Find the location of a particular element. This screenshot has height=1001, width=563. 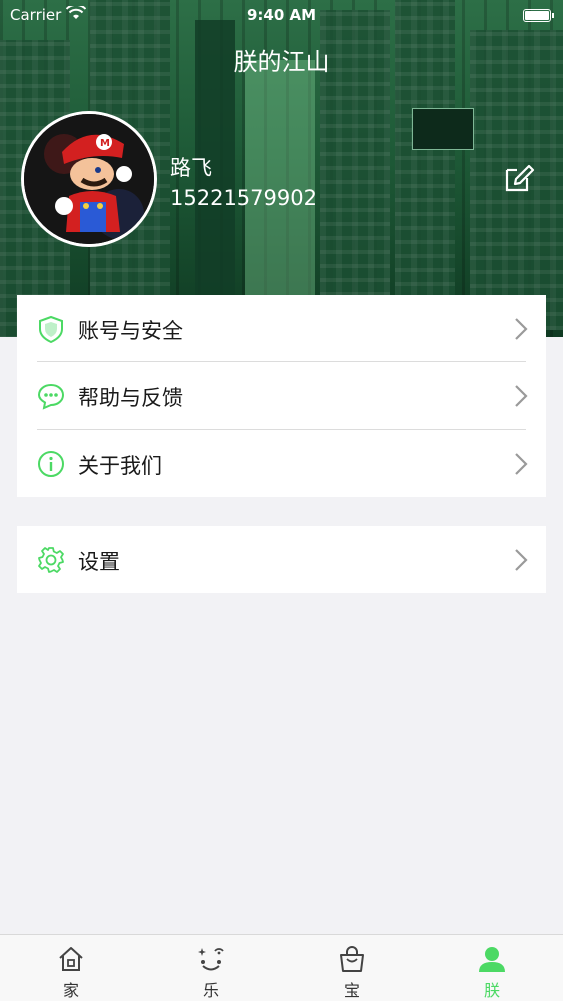

home-icon is located at coordinates (71, 959).